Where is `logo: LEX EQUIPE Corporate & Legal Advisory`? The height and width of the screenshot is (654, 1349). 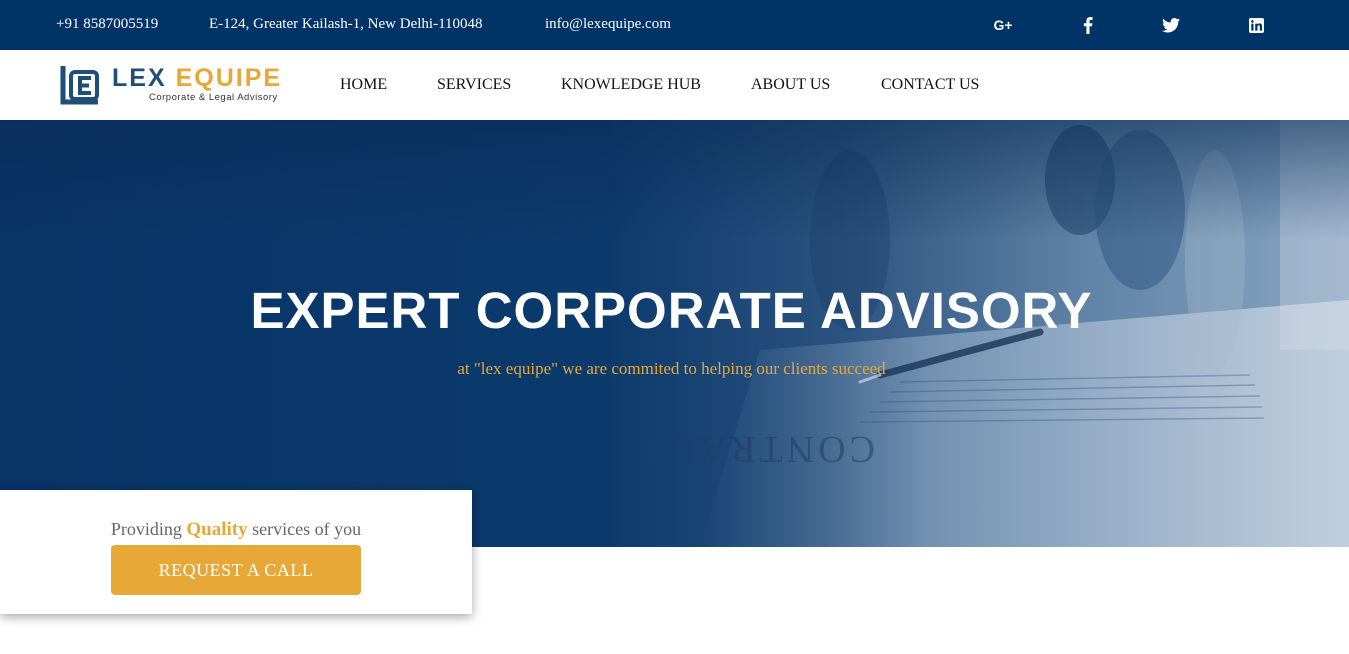 logo: LEX EQUIPE Corporate & Legal Advisory is located at coordinates (172, 85).